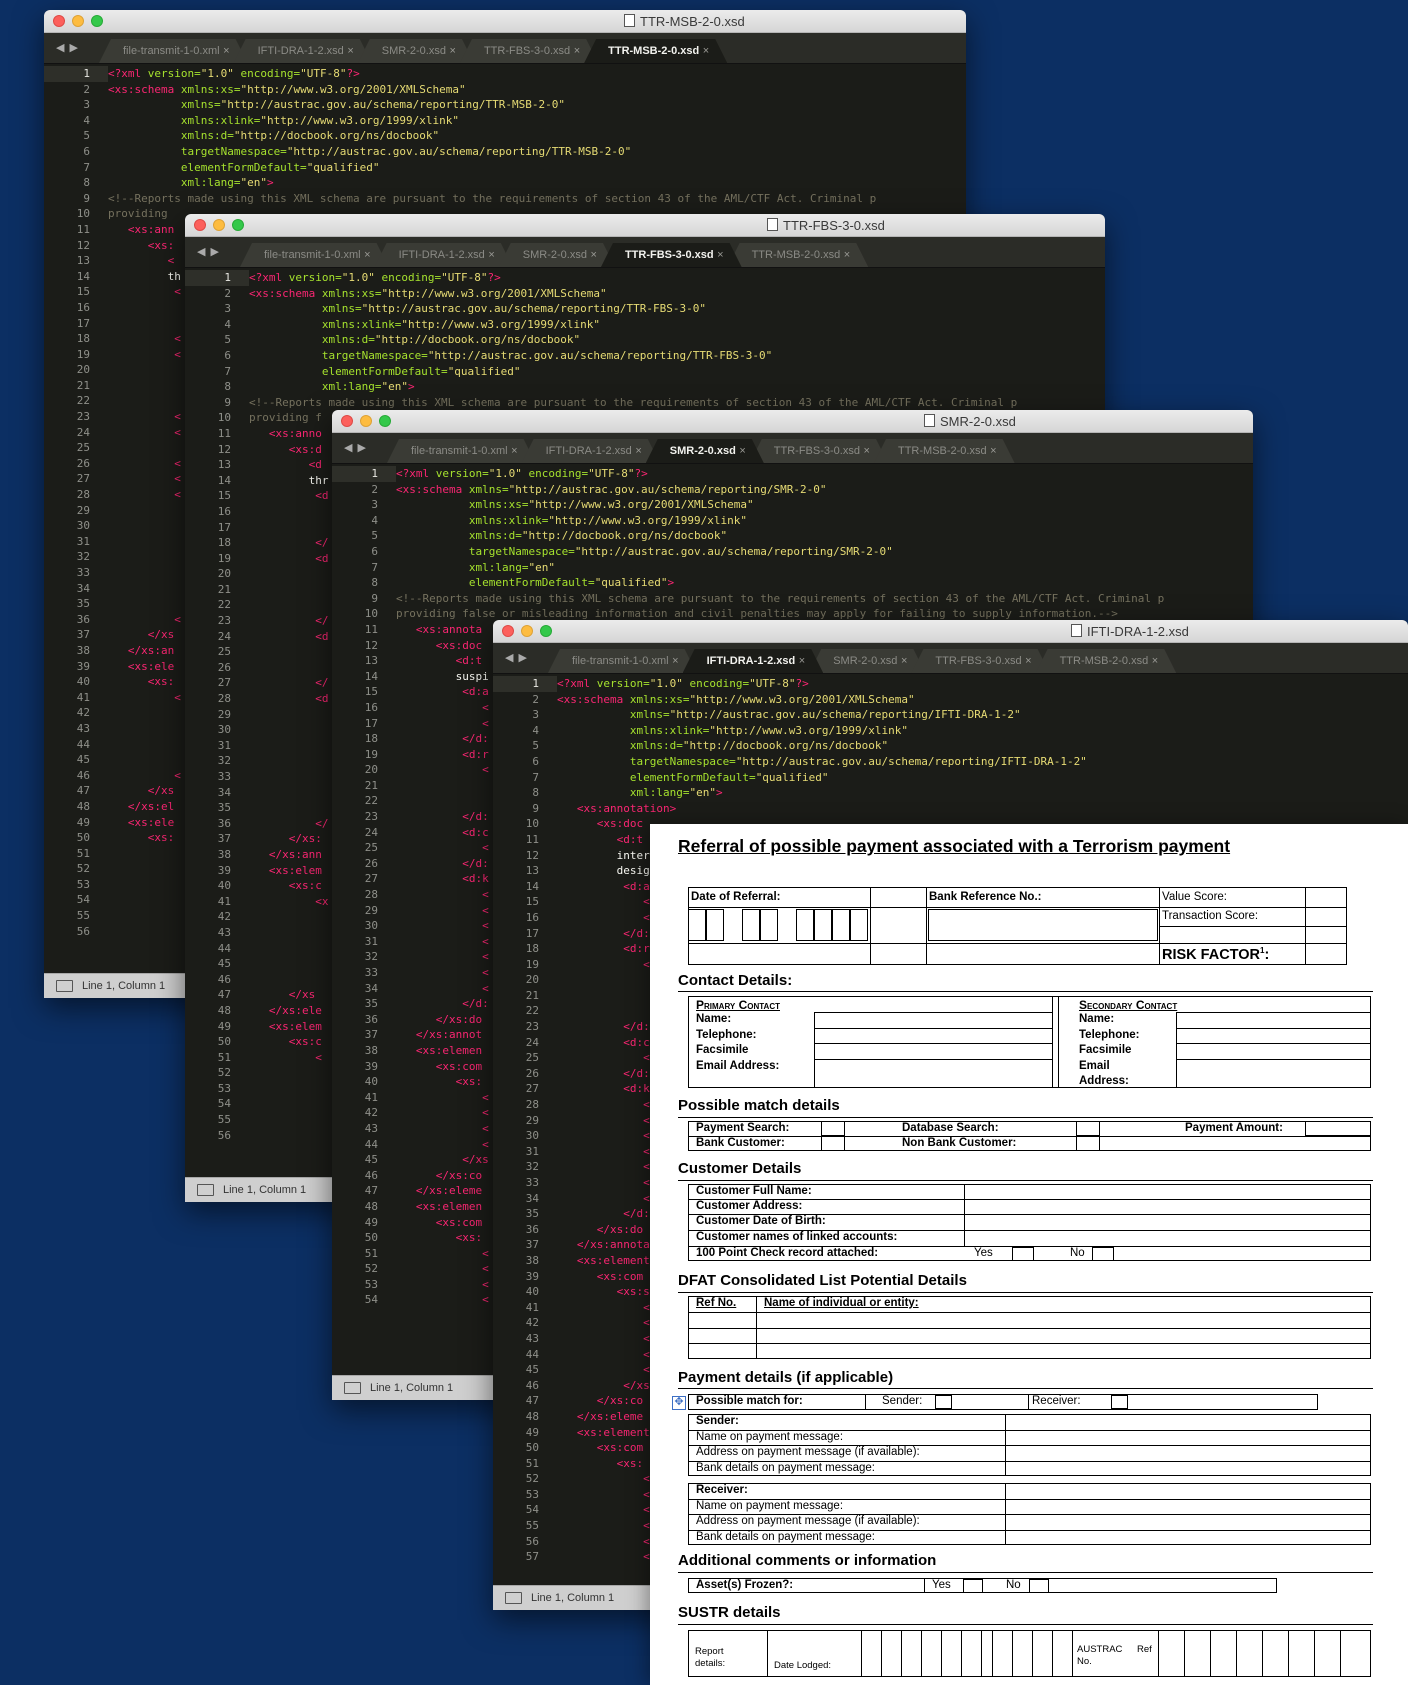 The image size is (1408, 1685). What do you see at coordinates (941, 1585) in the screenshot?
I see `assets-yes-label: Yes` at bounding box center [941, 1585].